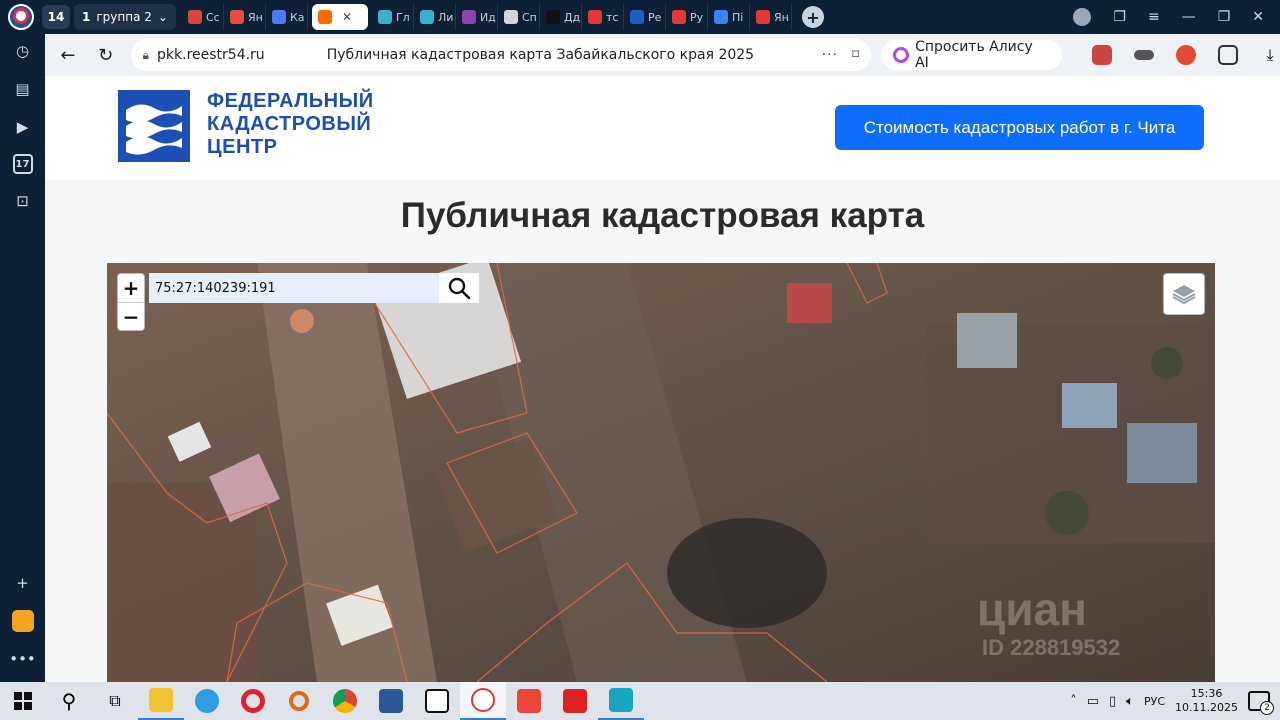 Image resolution: width=1280 pixels, height=720 pixels. I want to click on browser-tab-label: тс, so click(612, 17).